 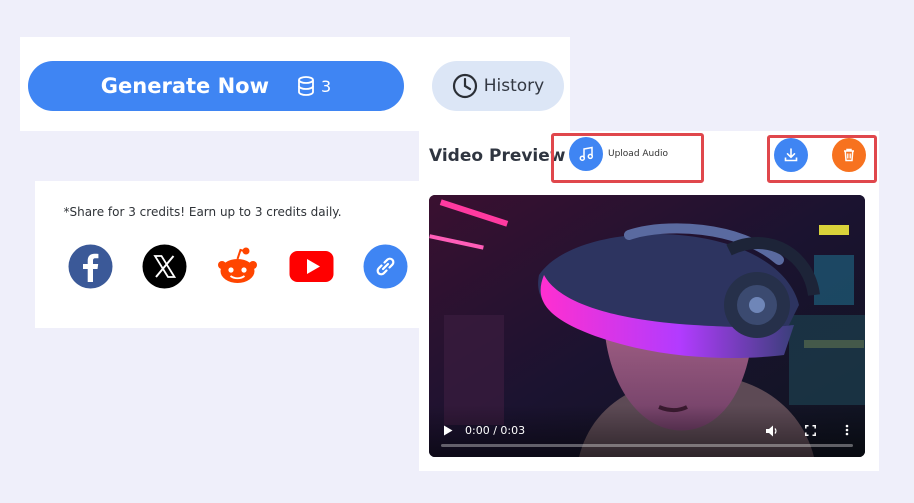 I want to click on more-options-icon, so click(x=847, y=430).